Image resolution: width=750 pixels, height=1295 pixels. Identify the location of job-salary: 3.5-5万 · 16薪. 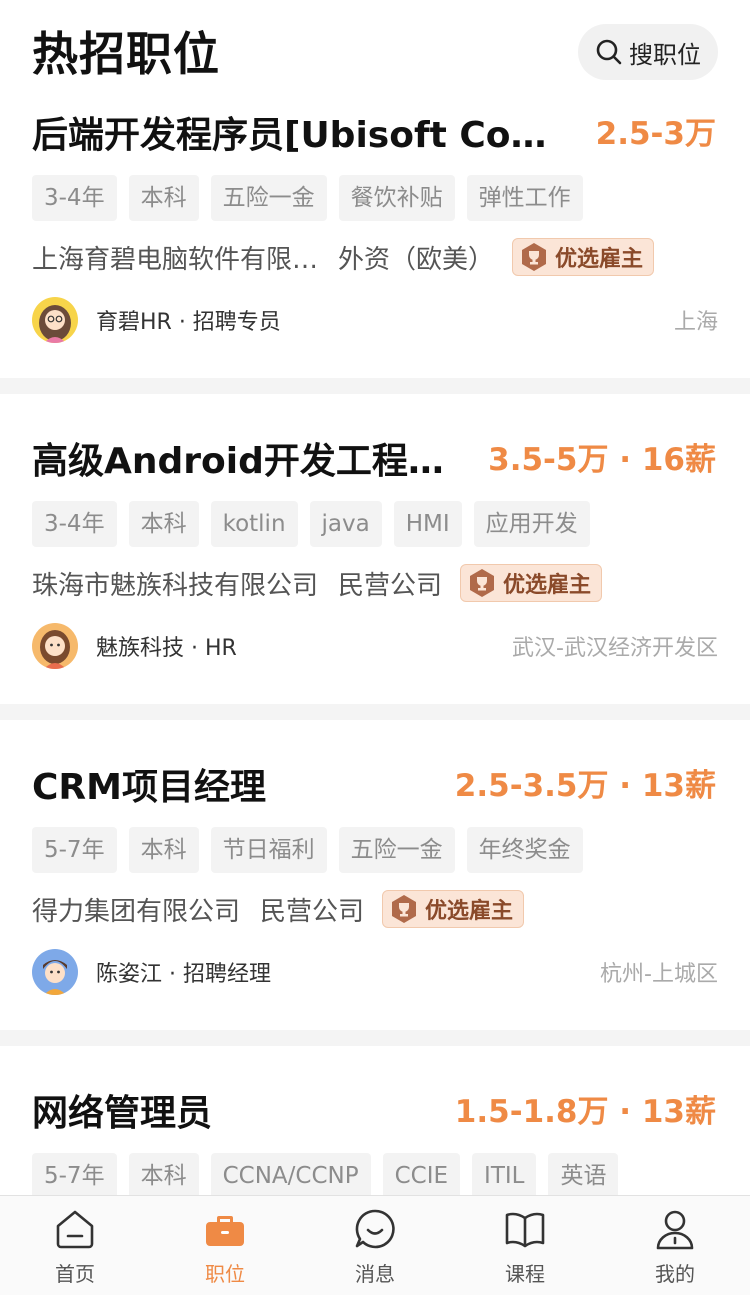
(602, 460).